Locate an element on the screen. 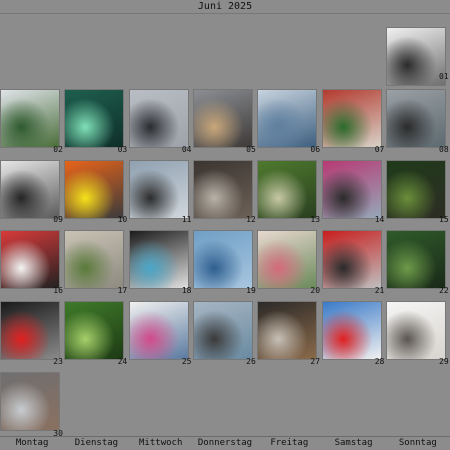  weekday-label: Dienstag is located at coordinates (96, 443).